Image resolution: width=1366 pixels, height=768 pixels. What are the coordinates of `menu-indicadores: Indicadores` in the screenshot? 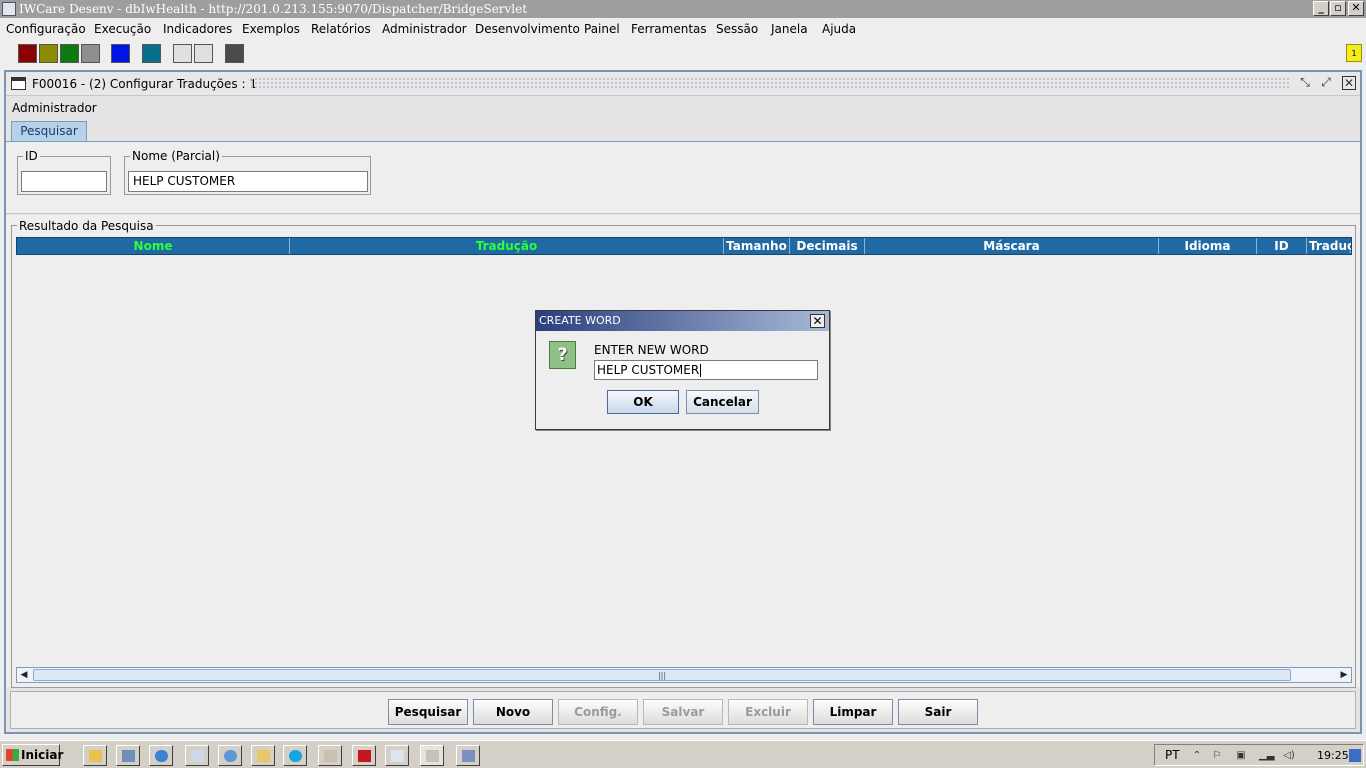 It's located at (197, 29).